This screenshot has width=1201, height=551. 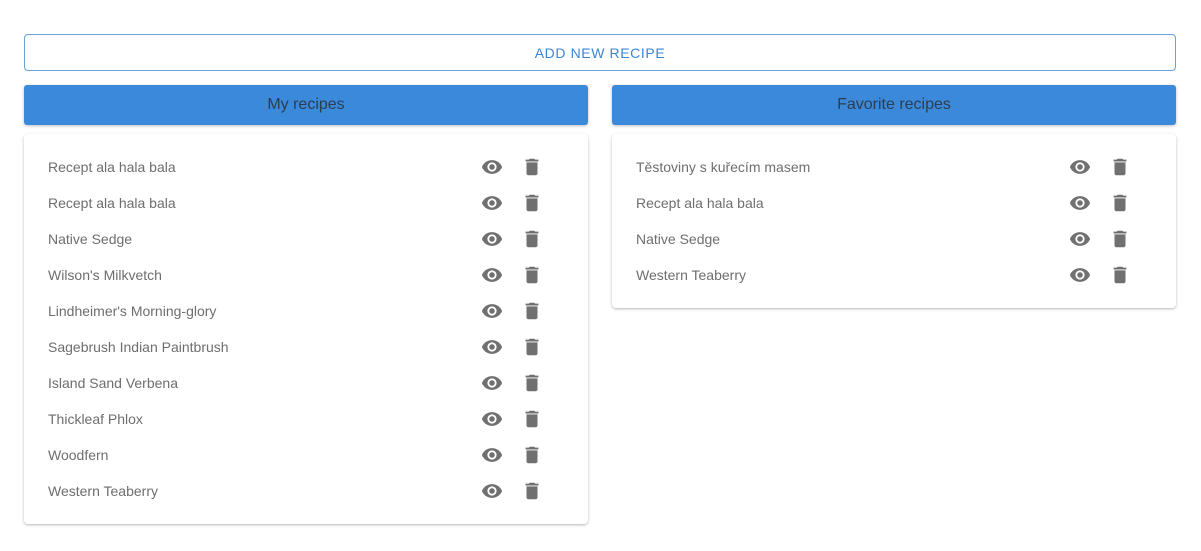 I want to click on recipe-name: Thickleaf Phlox, so click(x=95, y=419).